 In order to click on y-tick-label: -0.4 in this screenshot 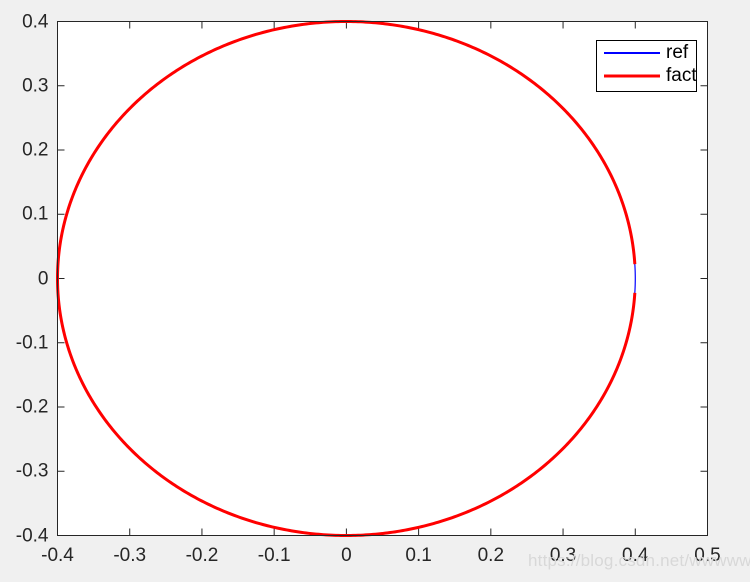, I will do `click(32, 535)`.